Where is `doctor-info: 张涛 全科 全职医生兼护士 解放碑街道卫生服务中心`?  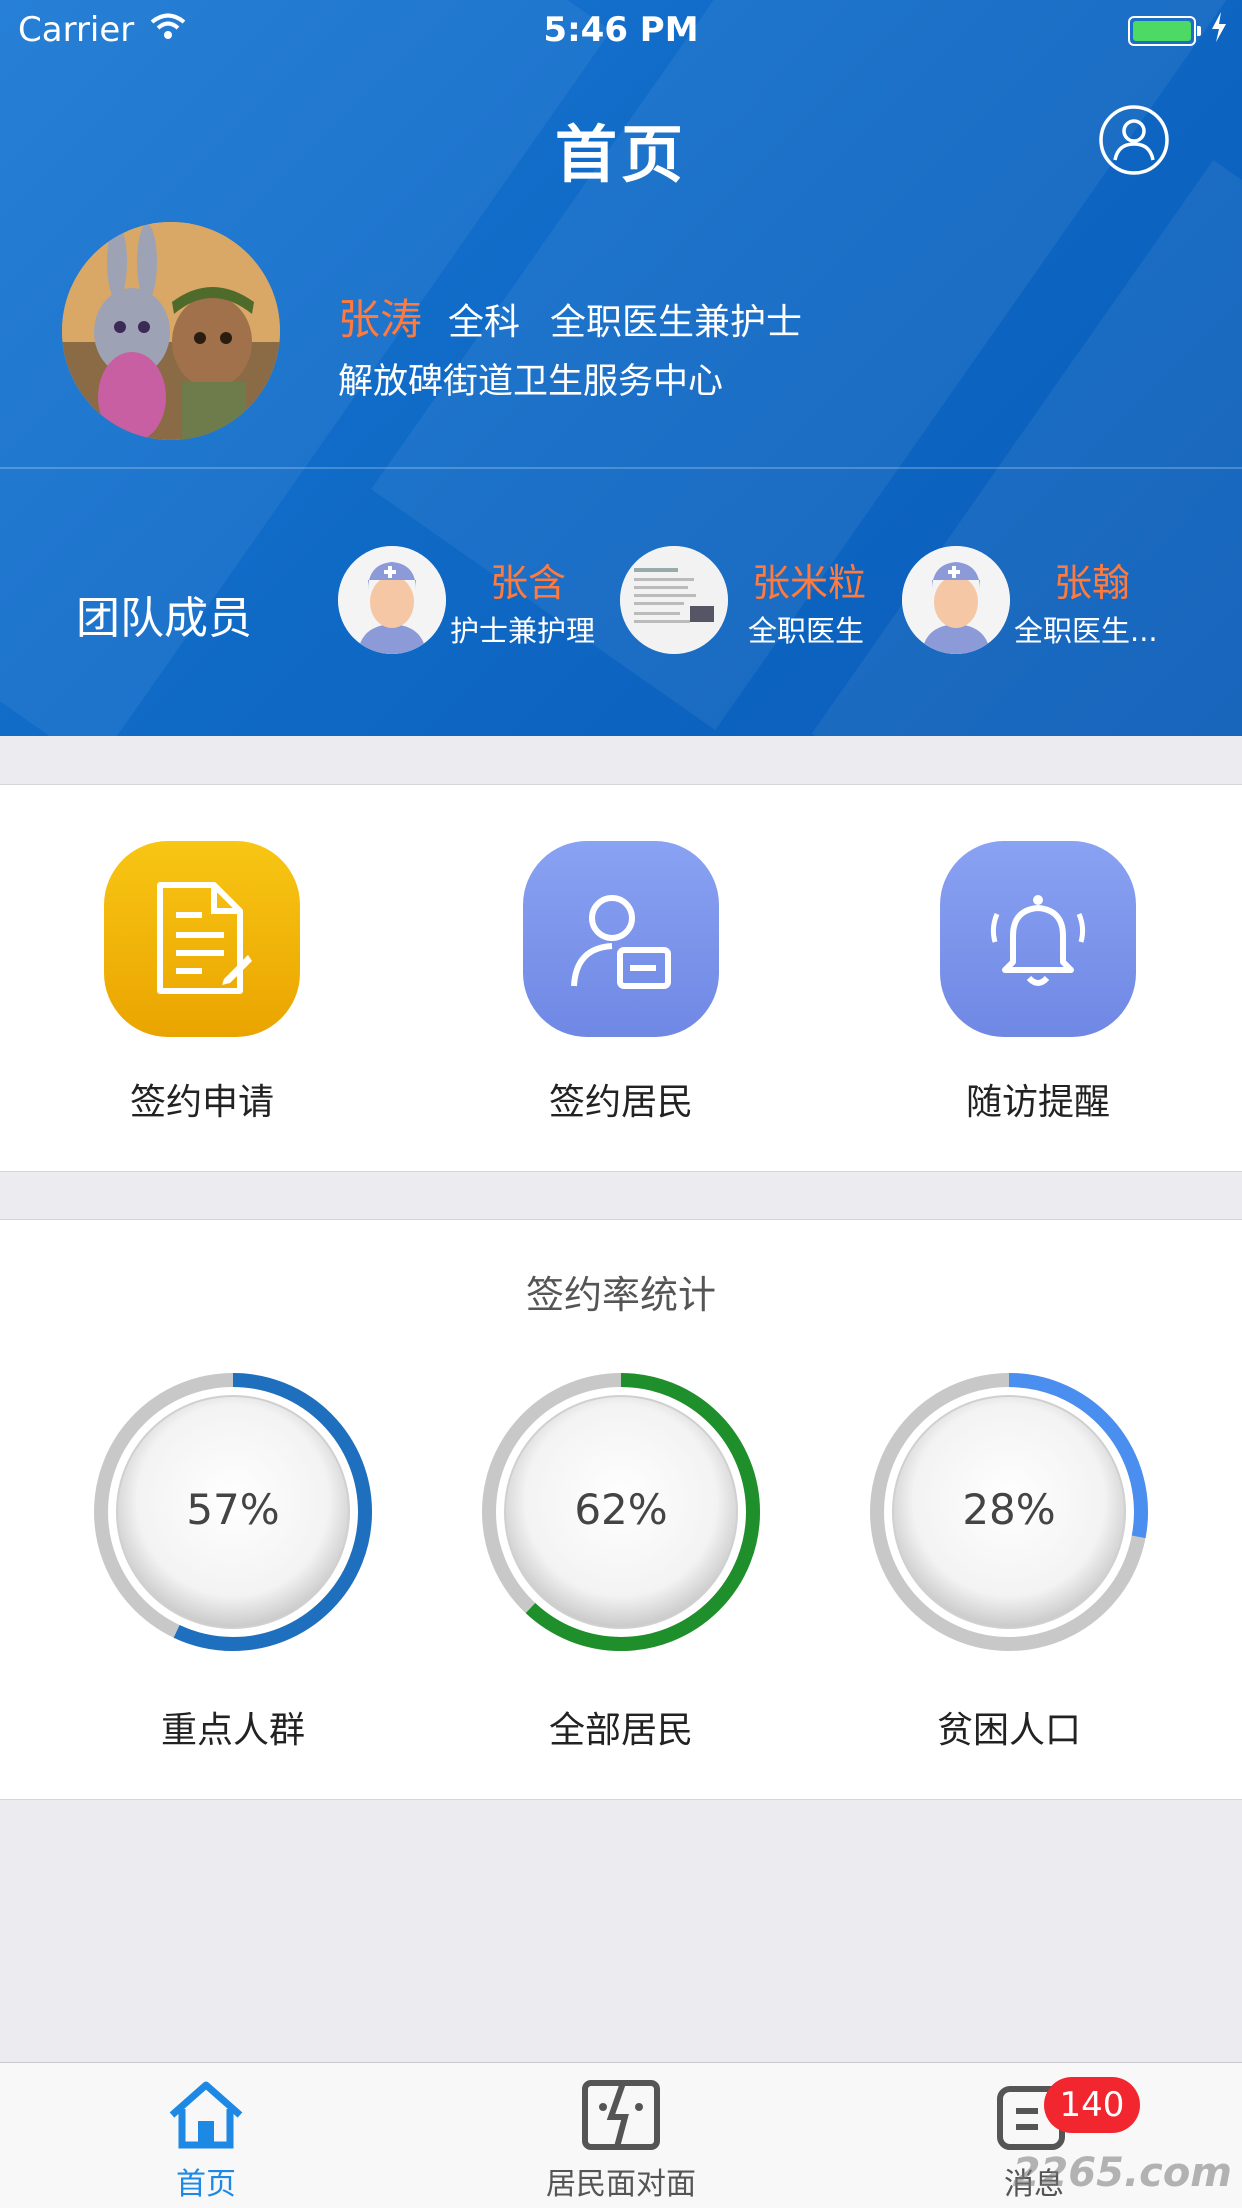
doctor-info: 张涛 全科 全职医生兼护士 解放碑街道卫生服务中心 is located at coordinates (570, 345).